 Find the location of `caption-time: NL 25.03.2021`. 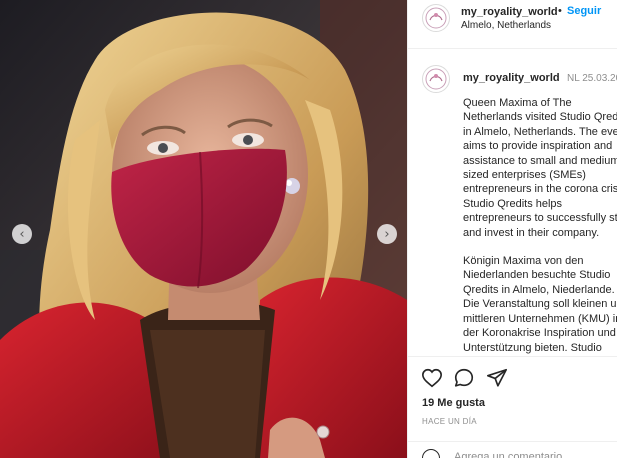

caption-time: NL 25.03.2021 is located at coordinates (592, 78).